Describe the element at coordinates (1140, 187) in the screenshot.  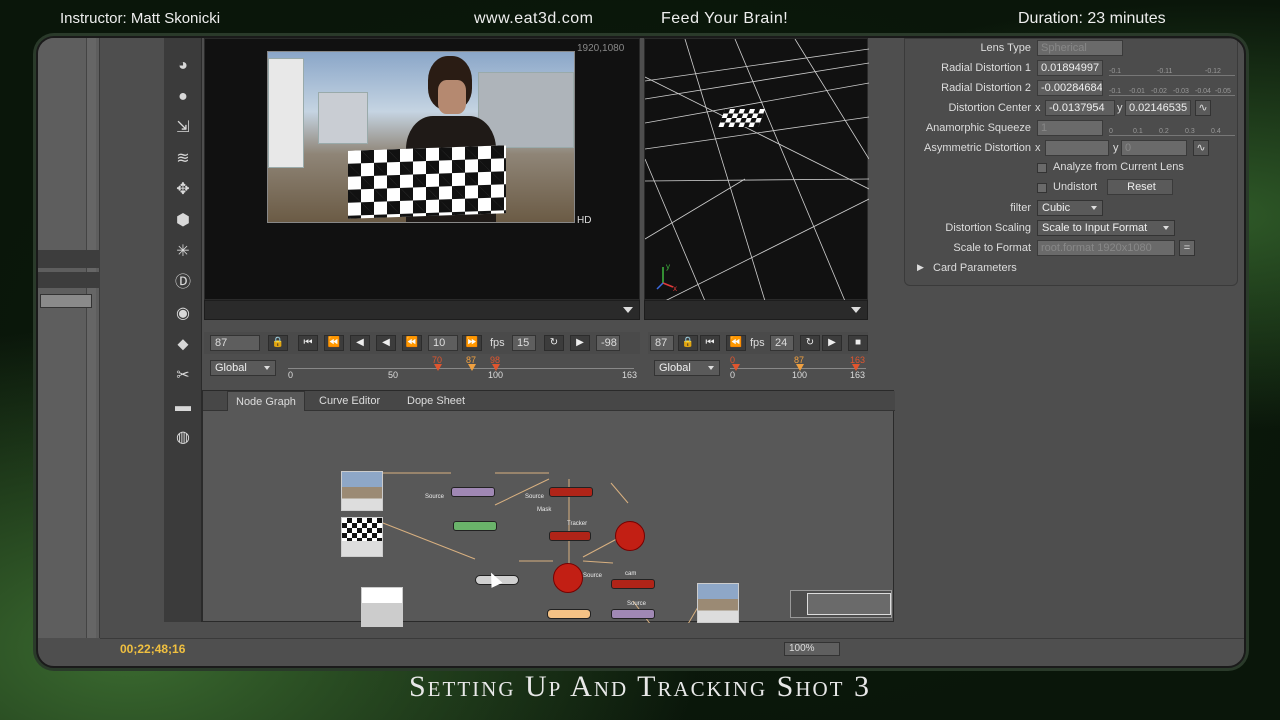
I see `reset-button: Reset` at that location.